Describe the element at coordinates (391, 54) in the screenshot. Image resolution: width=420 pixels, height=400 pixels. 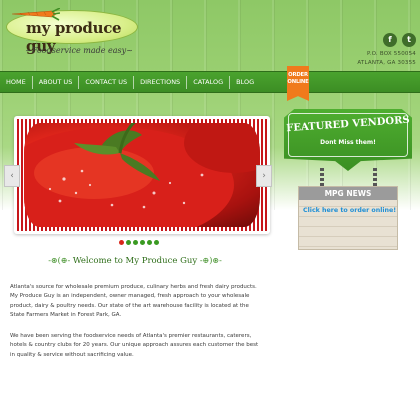
I see `address-line-1: P.O. BOX 550054` at that location.